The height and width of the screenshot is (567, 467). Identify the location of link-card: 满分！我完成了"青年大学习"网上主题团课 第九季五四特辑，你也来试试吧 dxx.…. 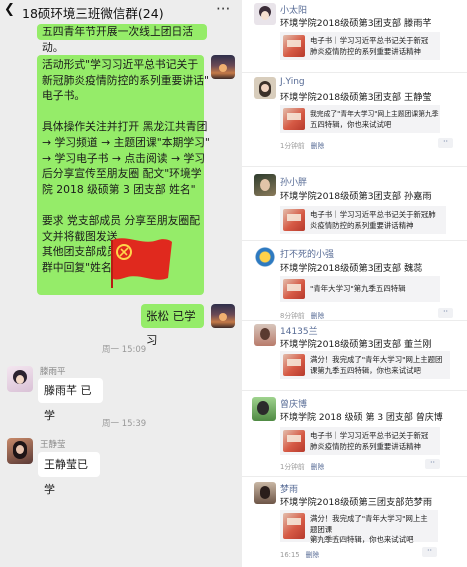
(359, 527).